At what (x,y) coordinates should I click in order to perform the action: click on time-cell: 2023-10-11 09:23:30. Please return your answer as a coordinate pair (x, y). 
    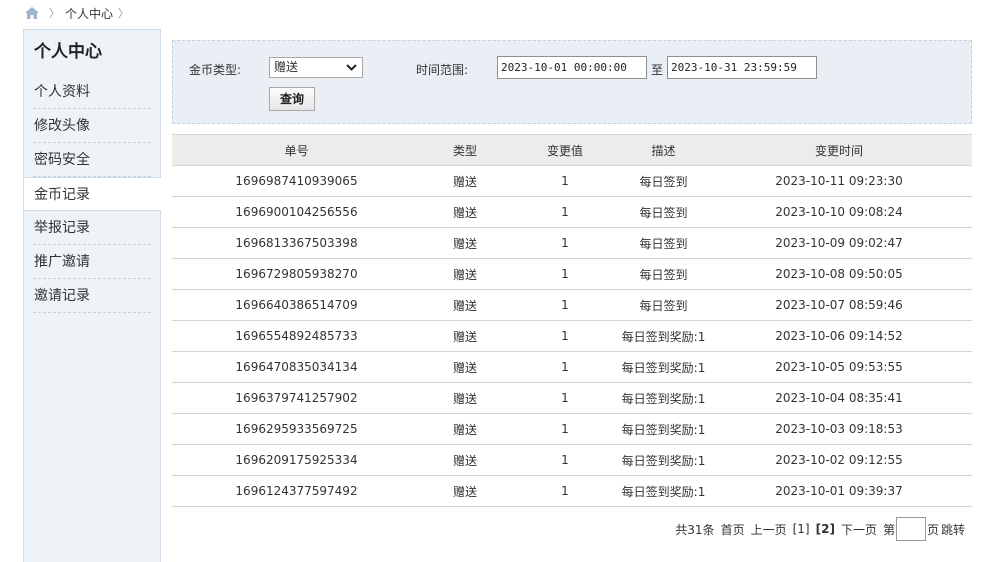
    Looking at the image, I should click on (839, 181).